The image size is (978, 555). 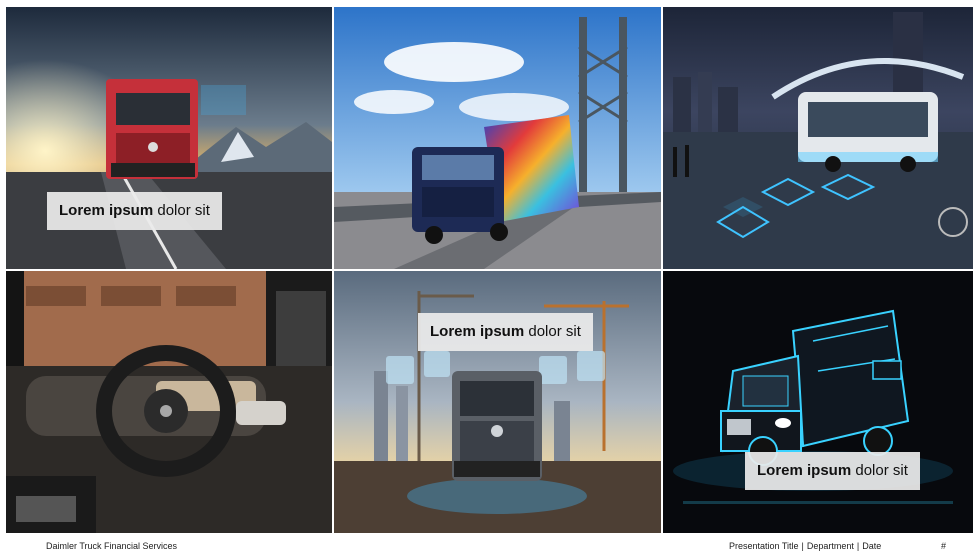 What do you see at coordinates (764, 546) in the screenshot?
I see `footer-presentation-title: Presentation Title` at bounding box center [764, 546].